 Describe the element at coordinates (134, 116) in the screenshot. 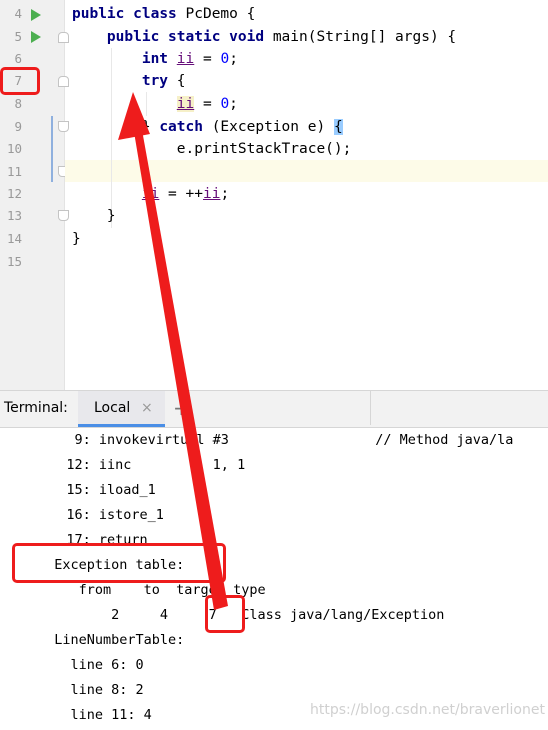

I see `arrow-head` at that location.